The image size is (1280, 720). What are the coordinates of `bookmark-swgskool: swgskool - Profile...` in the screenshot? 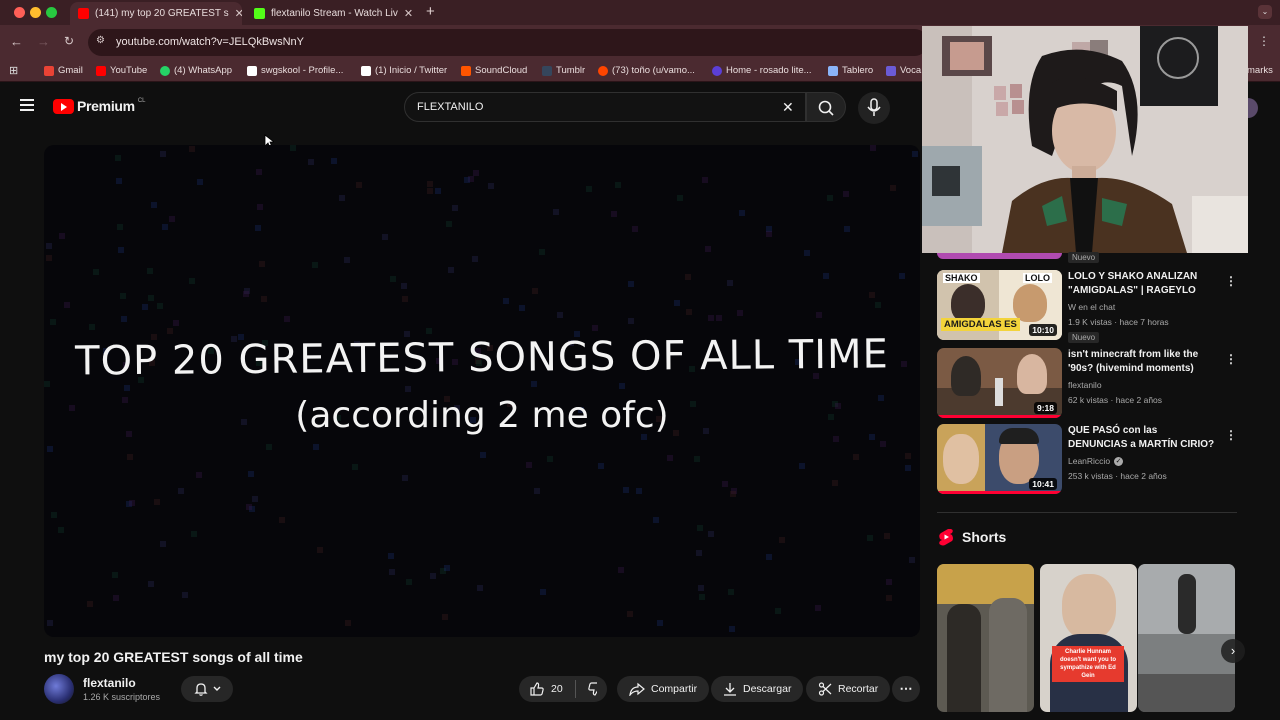 It's located at (295, 70).